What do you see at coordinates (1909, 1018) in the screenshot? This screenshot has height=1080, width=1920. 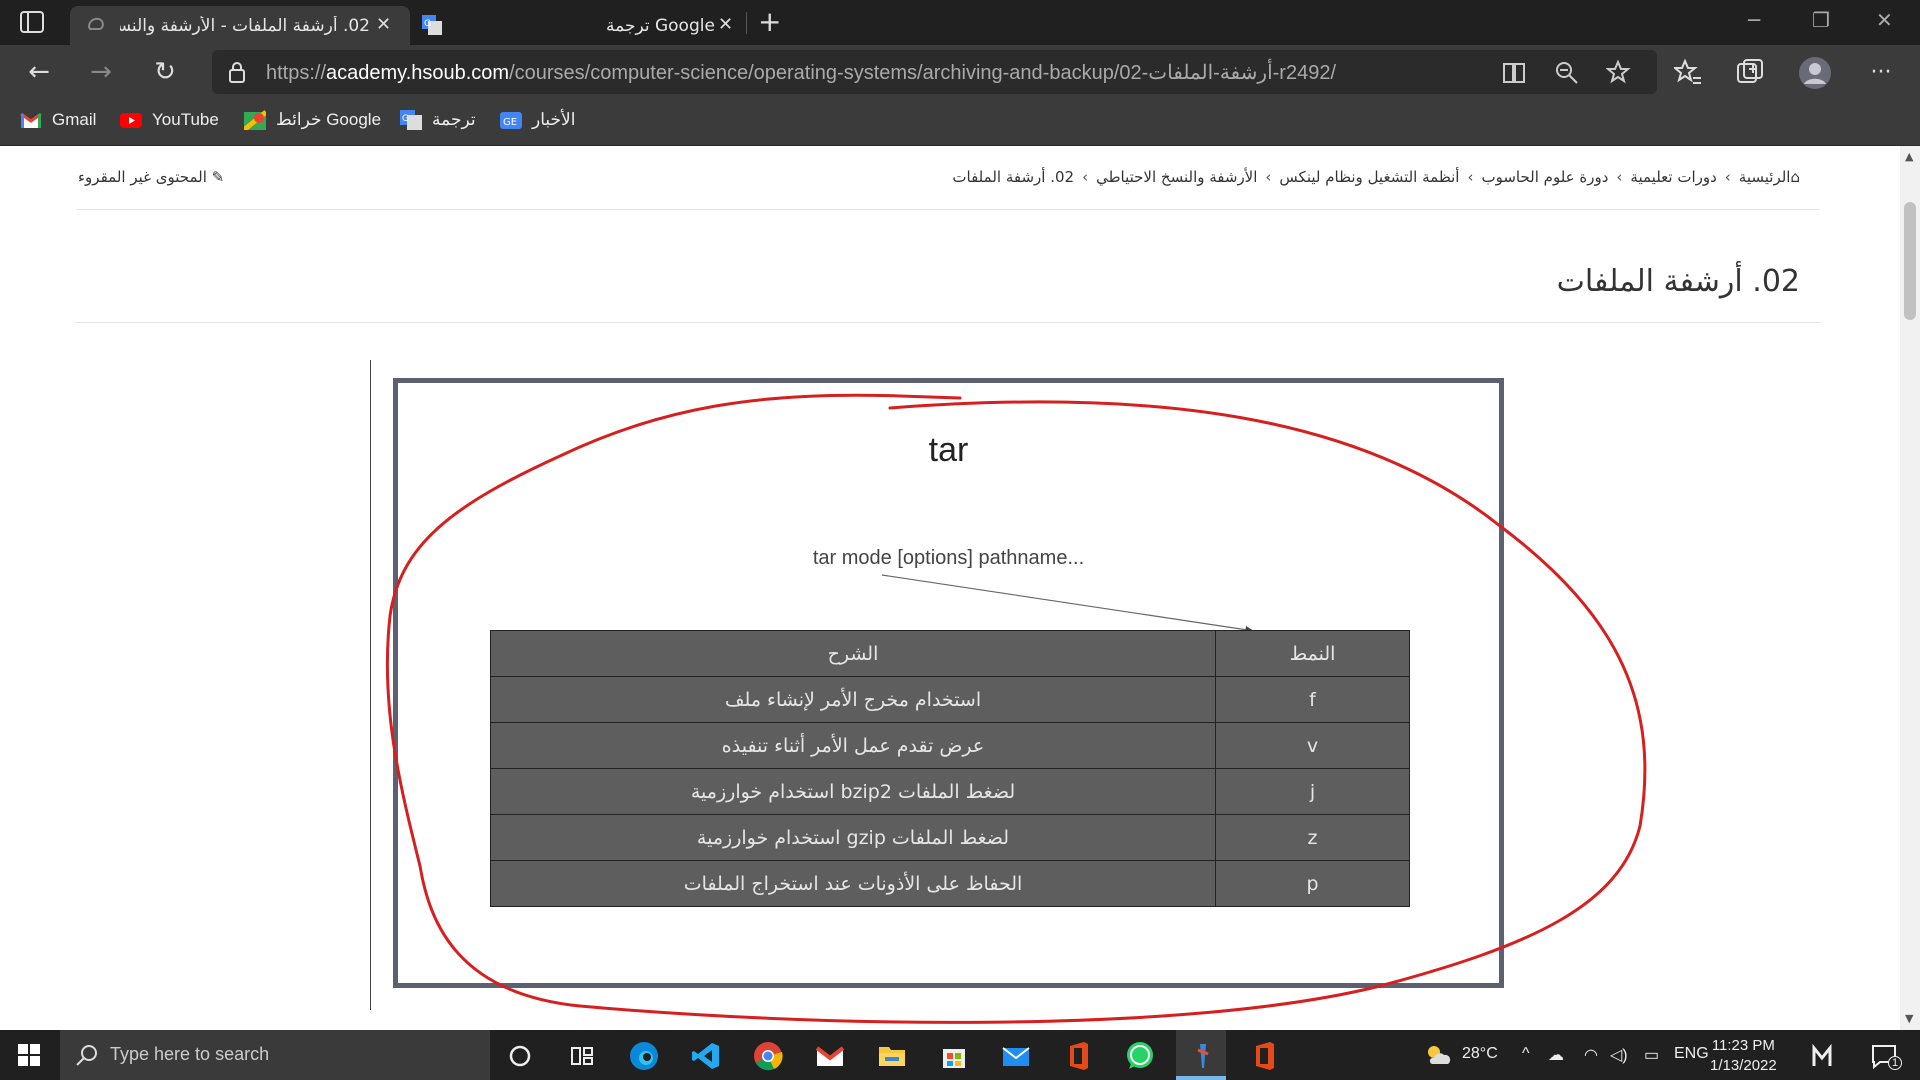 I see `scroll-down-icon: ▼` at bounding box center [1909, 1018].